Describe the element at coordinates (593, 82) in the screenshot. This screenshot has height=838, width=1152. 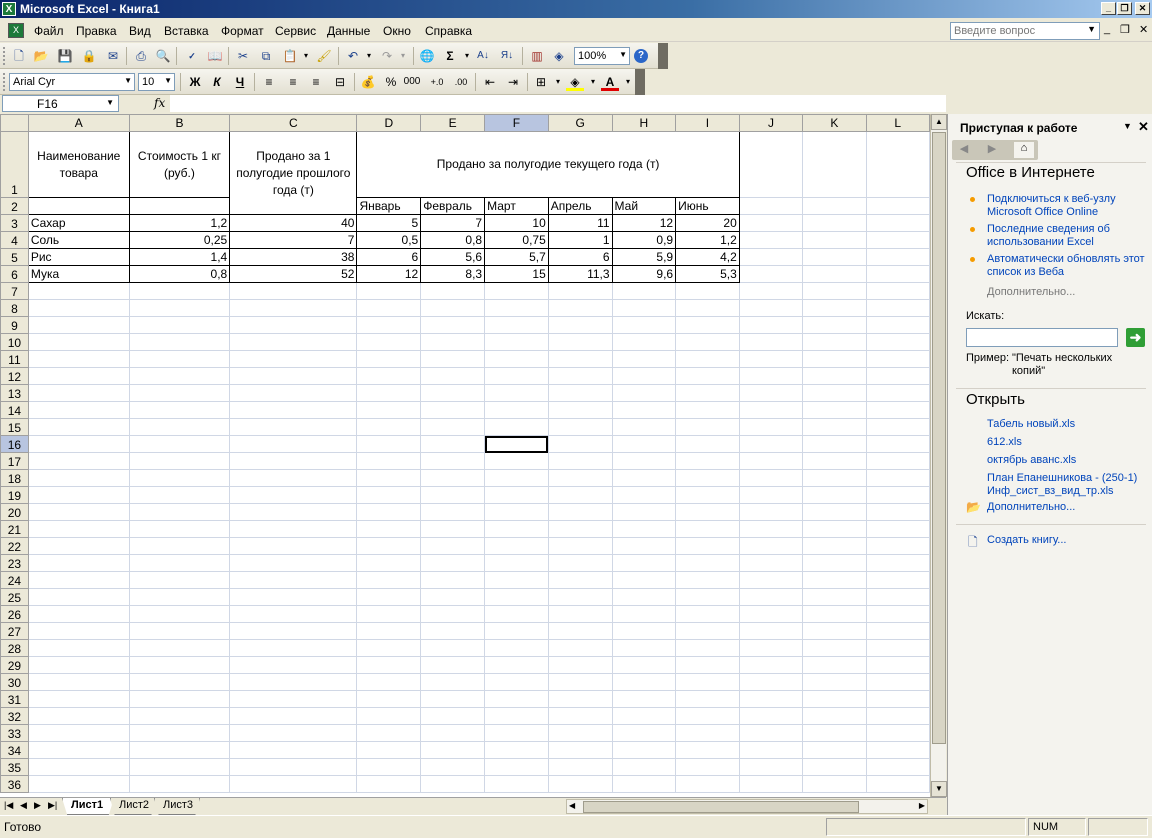
I see `chevron-down-icon: ▾` at that location.